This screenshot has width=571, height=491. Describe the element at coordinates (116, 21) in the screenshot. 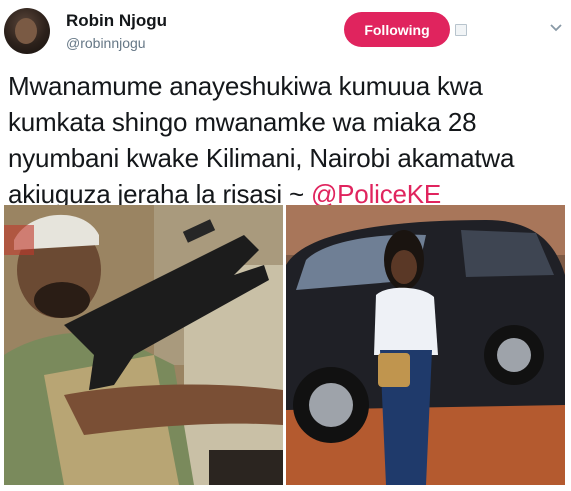

I see `display-name: Robin Njogu` at that location.